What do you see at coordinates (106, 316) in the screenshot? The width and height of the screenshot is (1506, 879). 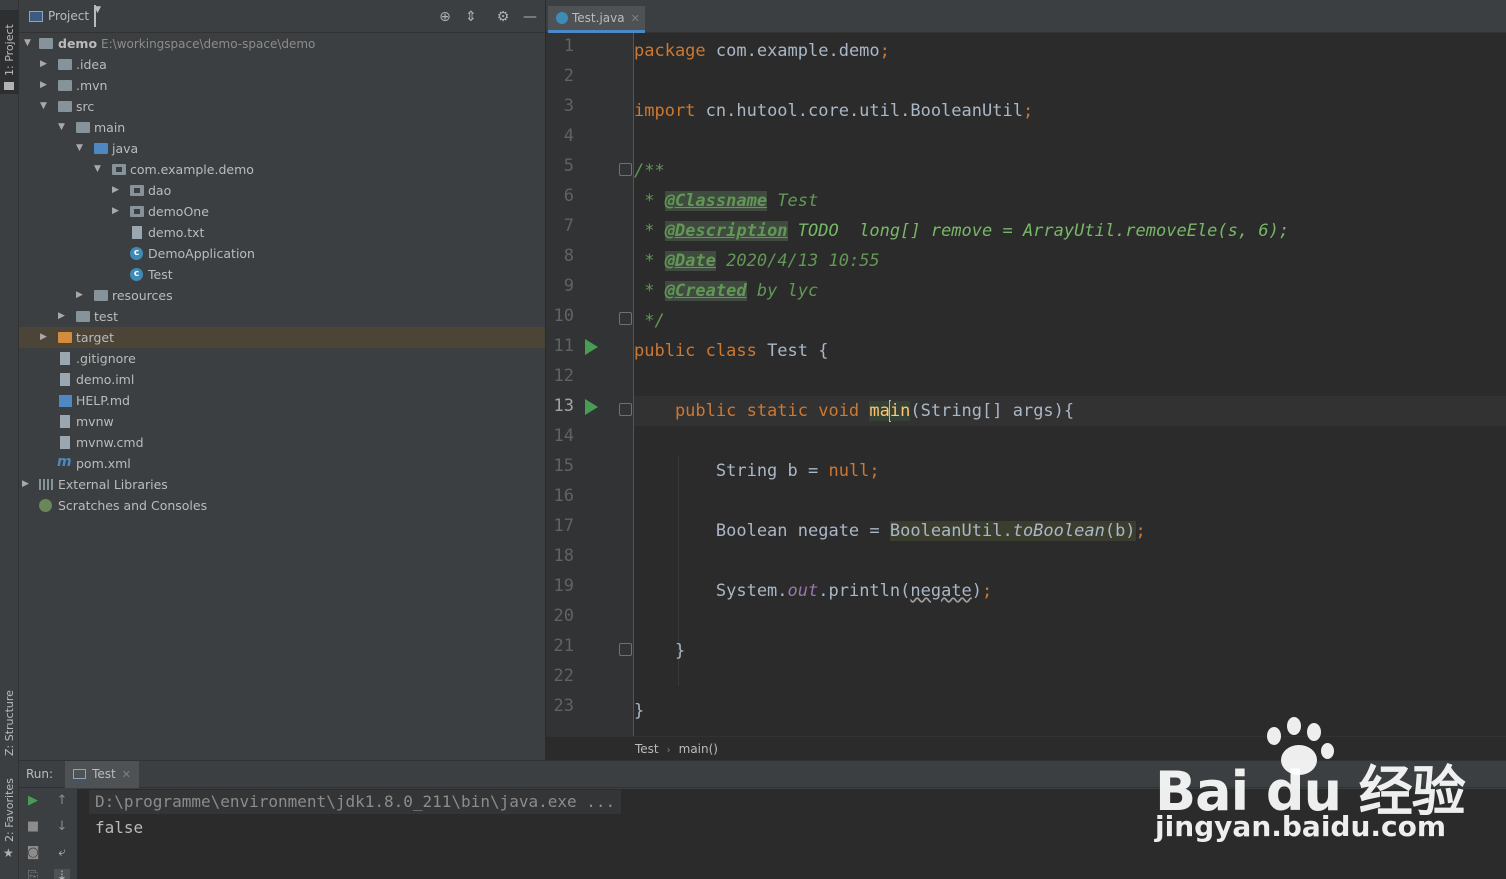 I see `tree-item-label: test` at bounding box center [106, 316].